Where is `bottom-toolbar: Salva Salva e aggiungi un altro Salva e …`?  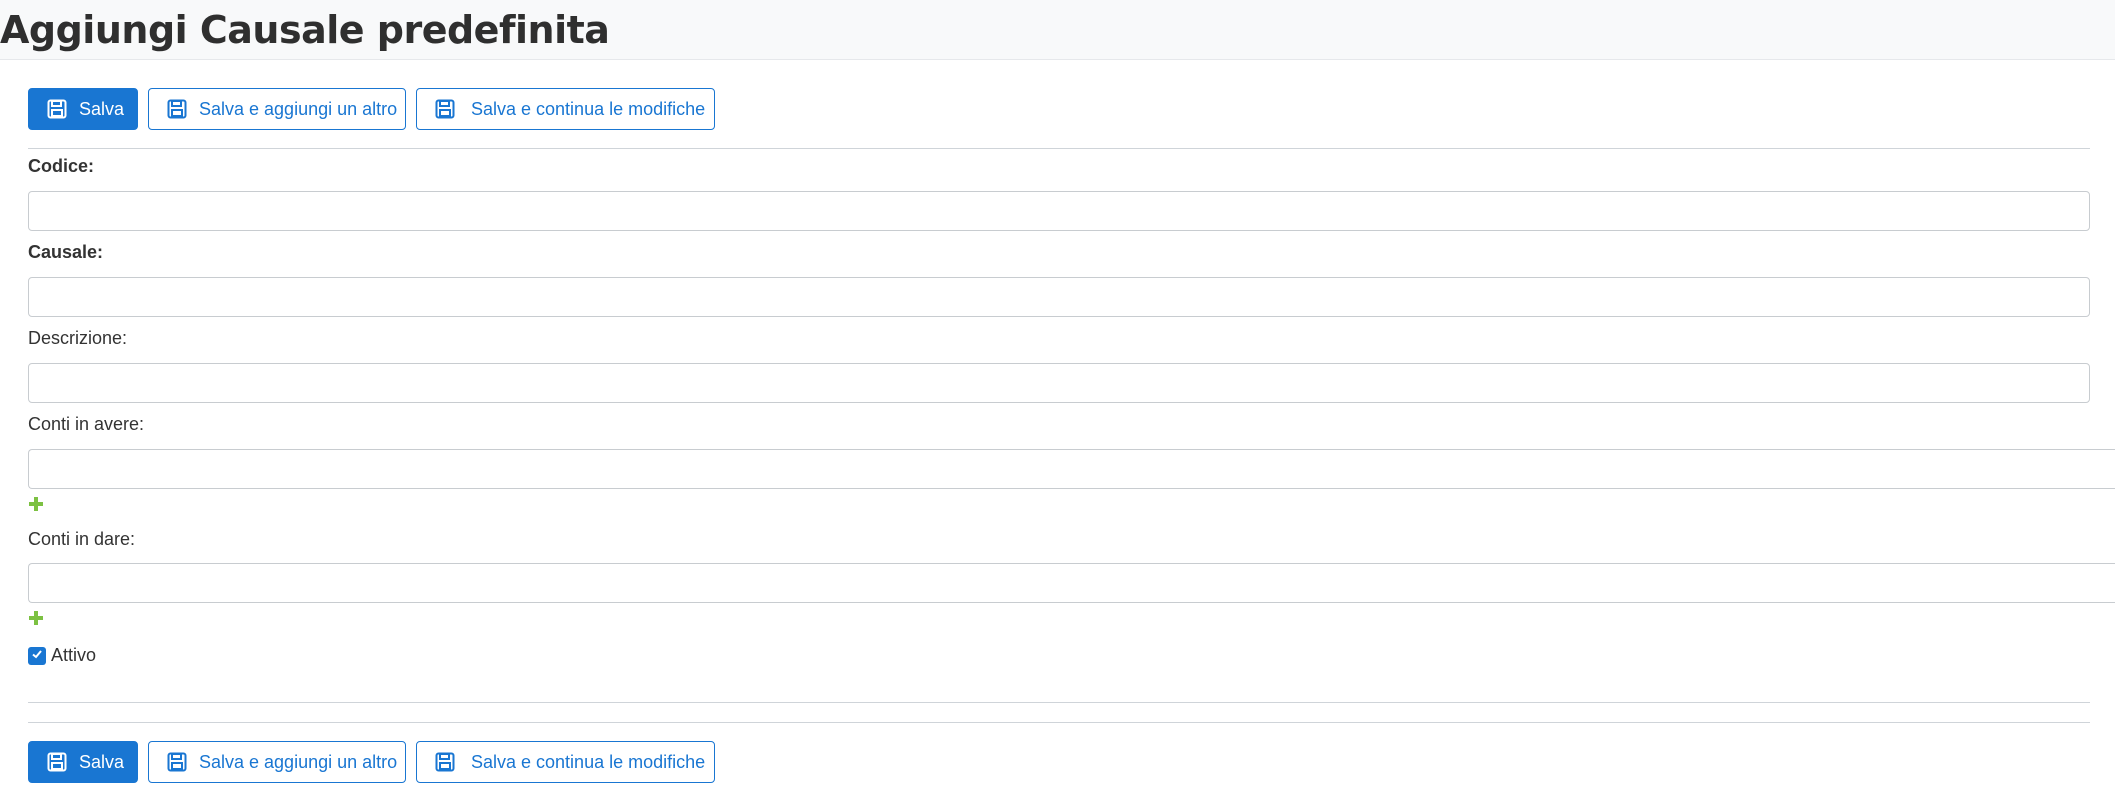 bottom-toolbar: Salva Salva e aggiungi un altro Salva e … is located at coordinates (371, 762).